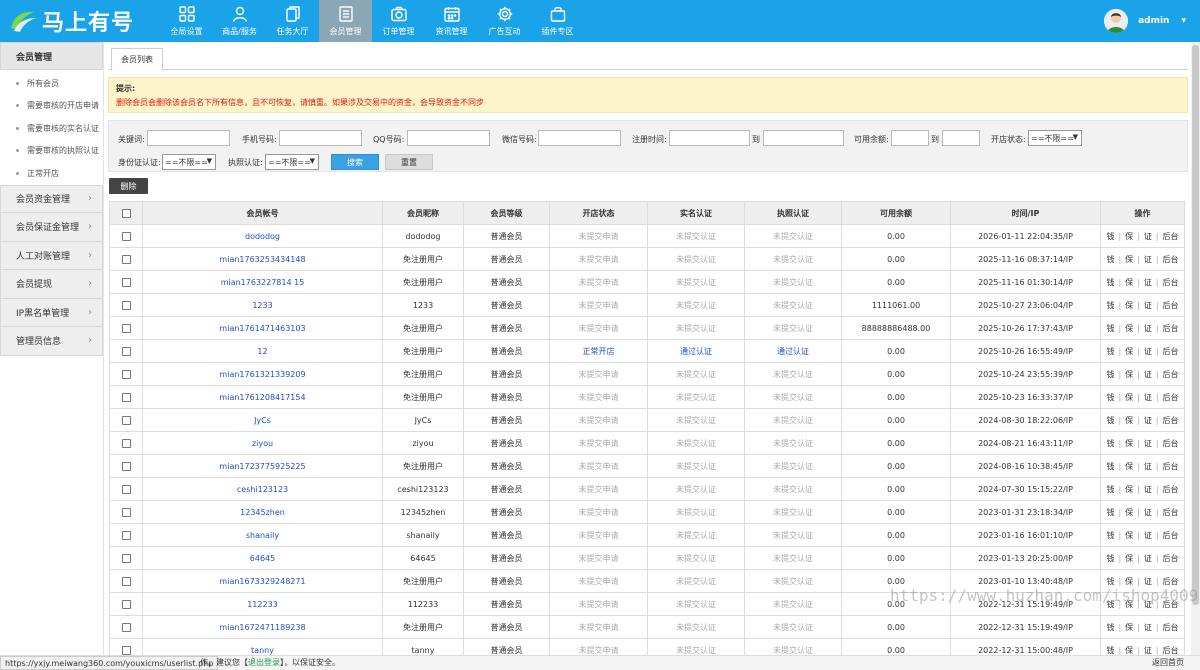 This screenshot has height=670, width=1200. Describe the element at coordinates (793, 351) in the screenshot. I see `license-status: 通过认证` at that location.